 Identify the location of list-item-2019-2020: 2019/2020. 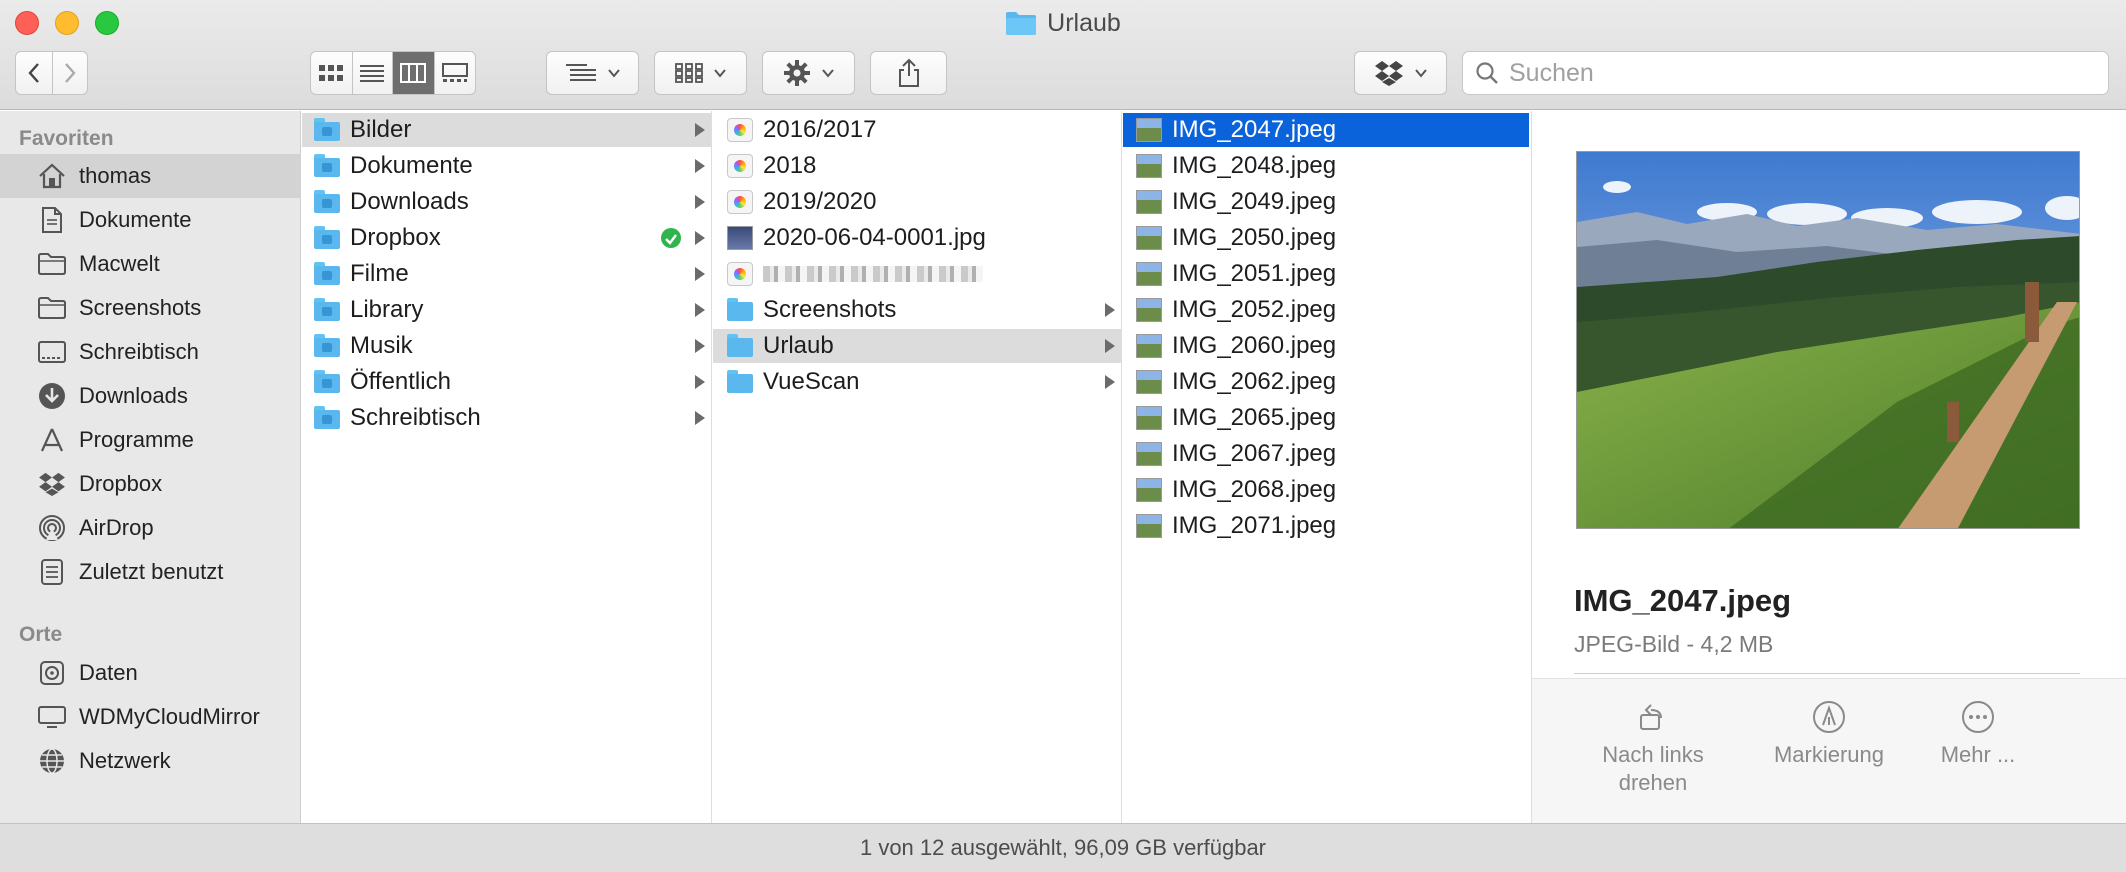
(917, 202).